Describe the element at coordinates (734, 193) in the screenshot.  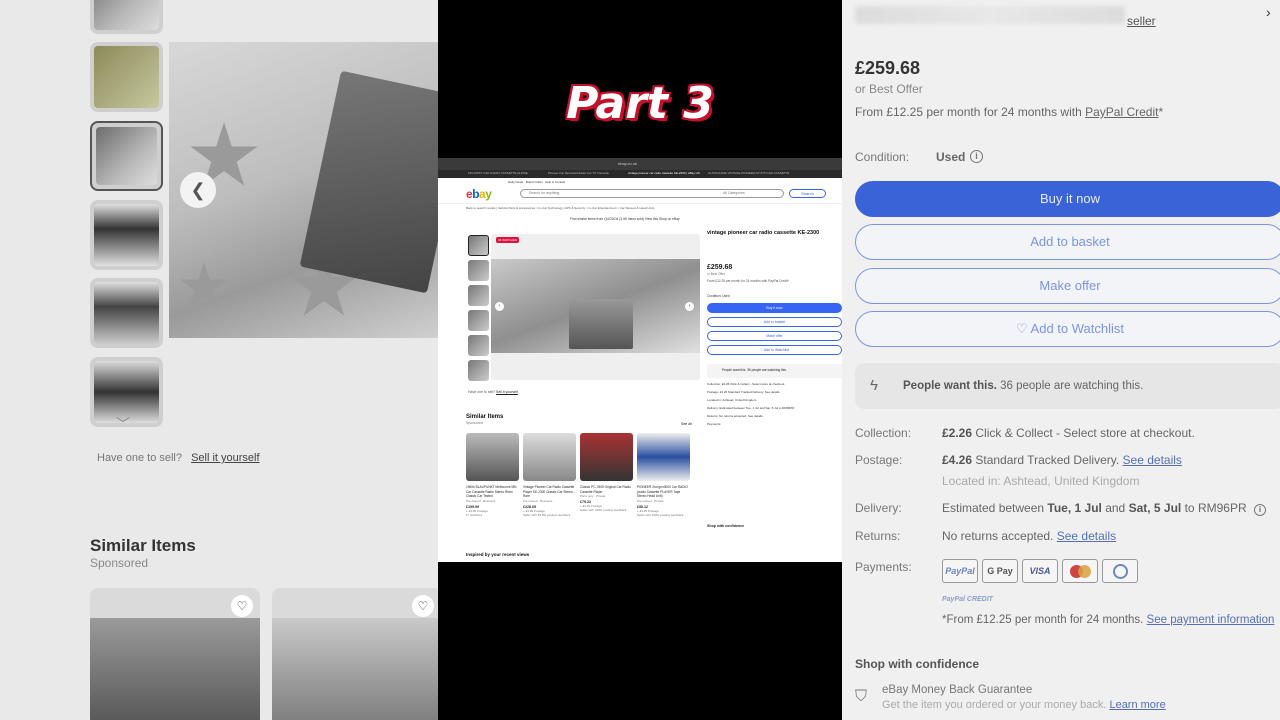
I see `category-select: All Categories` at that location.